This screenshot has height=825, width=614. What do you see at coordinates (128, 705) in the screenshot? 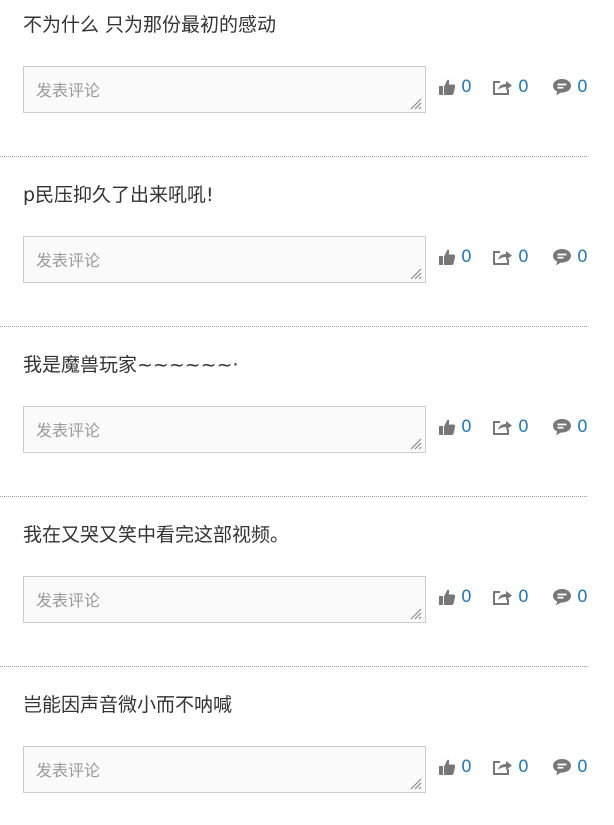
I see `comment-text: 岂能因声音微小而不呐喊` at bounding box center [128, 705].